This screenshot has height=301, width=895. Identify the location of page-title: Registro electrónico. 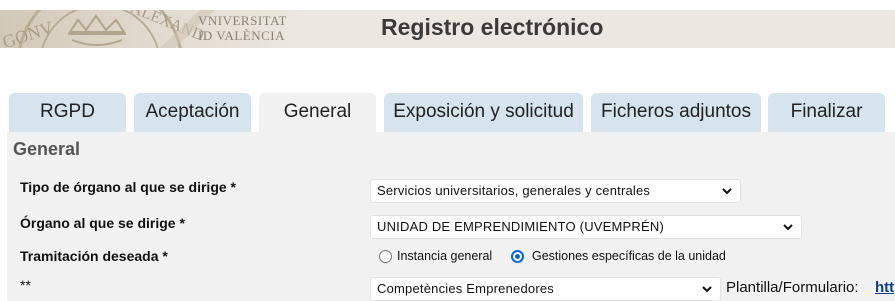
(492, 27).